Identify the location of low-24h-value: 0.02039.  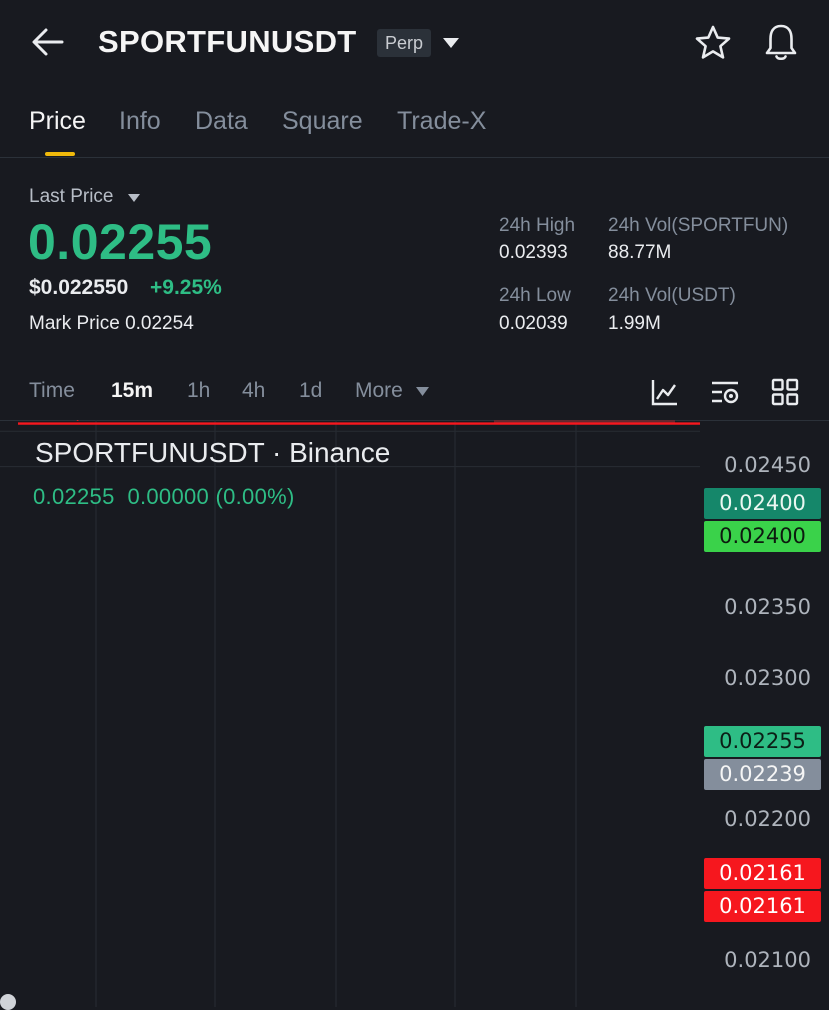
(533, 323).